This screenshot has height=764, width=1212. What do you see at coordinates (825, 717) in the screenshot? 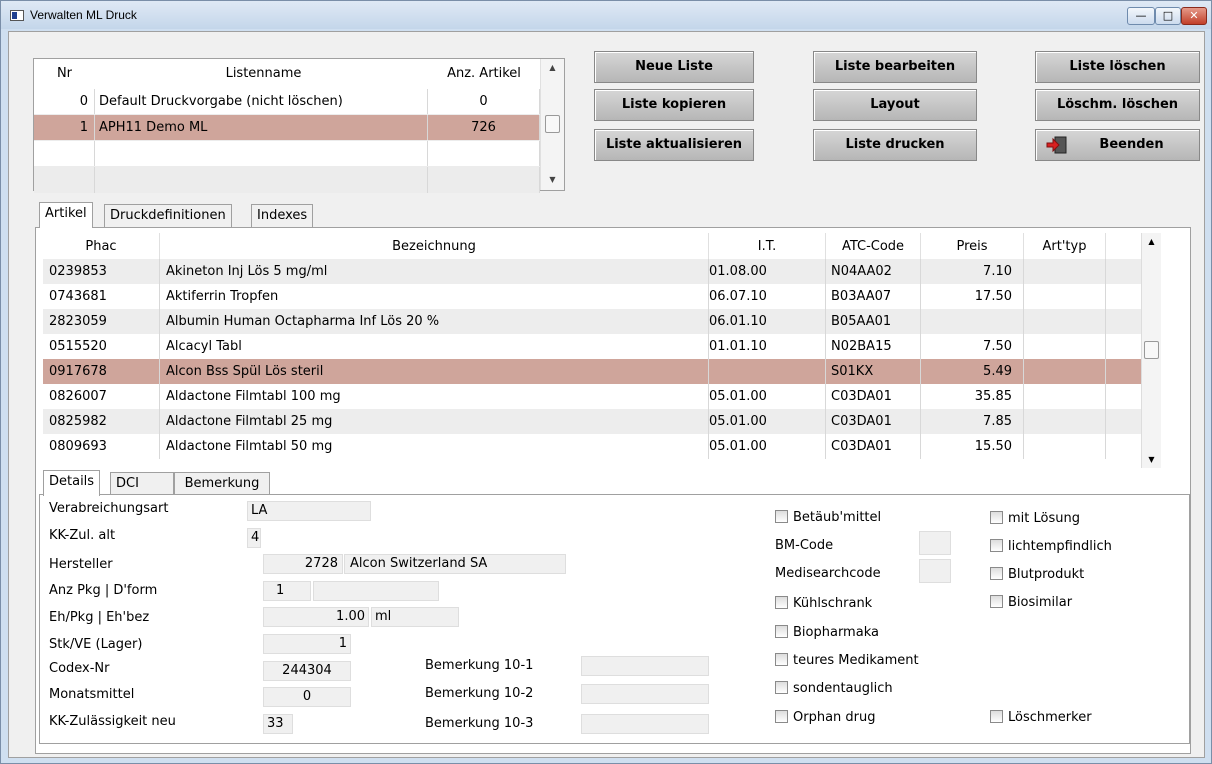
I see `orphan-drug-checkbox: Orphan drug` at bounding box center [825, 717].